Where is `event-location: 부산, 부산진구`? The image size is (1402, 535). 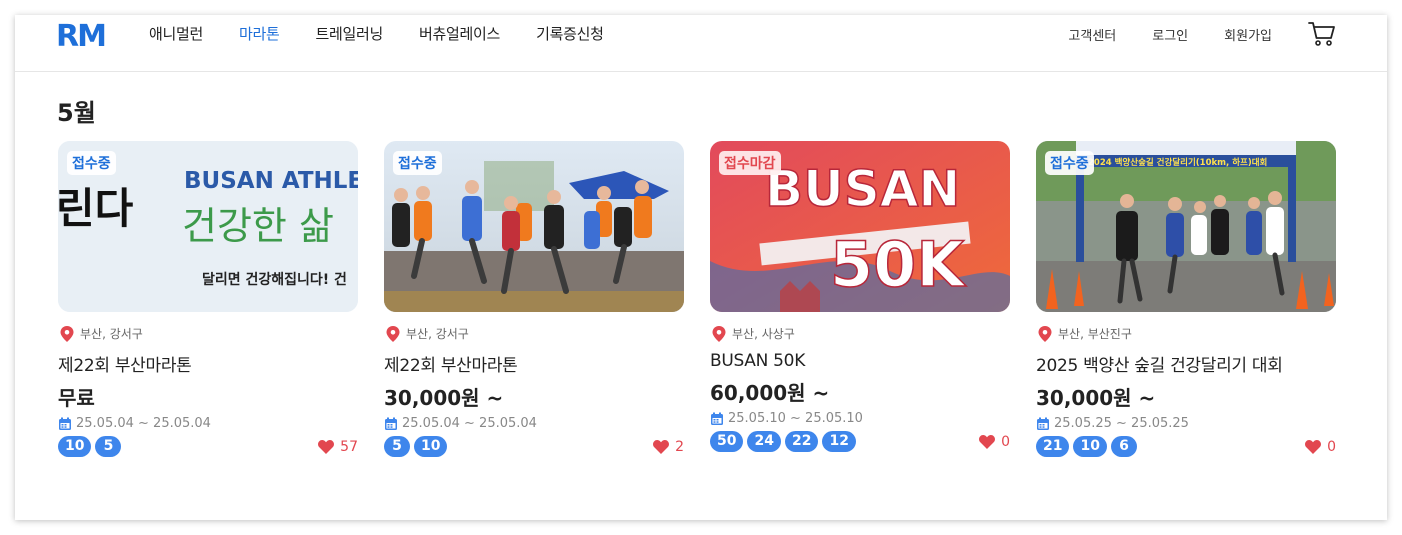 event-location: 부산, 부산진구 is located at coordinates (1187, 333).